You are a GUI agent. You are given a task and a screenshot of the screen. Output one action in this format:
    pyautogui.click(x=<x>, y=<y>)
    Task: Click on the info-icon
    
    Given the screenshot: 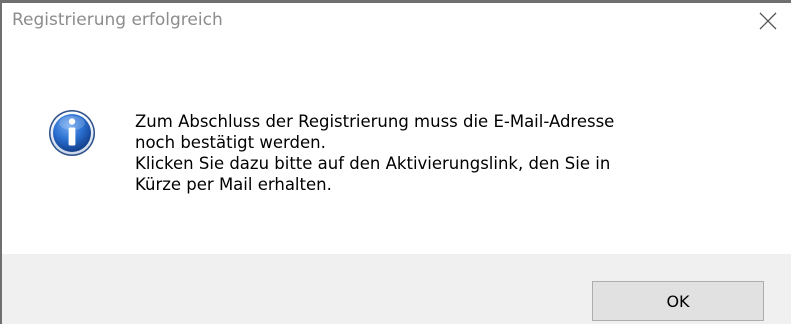 What is the action you would take?
    pyautogui.click(x=72, y=133)
    